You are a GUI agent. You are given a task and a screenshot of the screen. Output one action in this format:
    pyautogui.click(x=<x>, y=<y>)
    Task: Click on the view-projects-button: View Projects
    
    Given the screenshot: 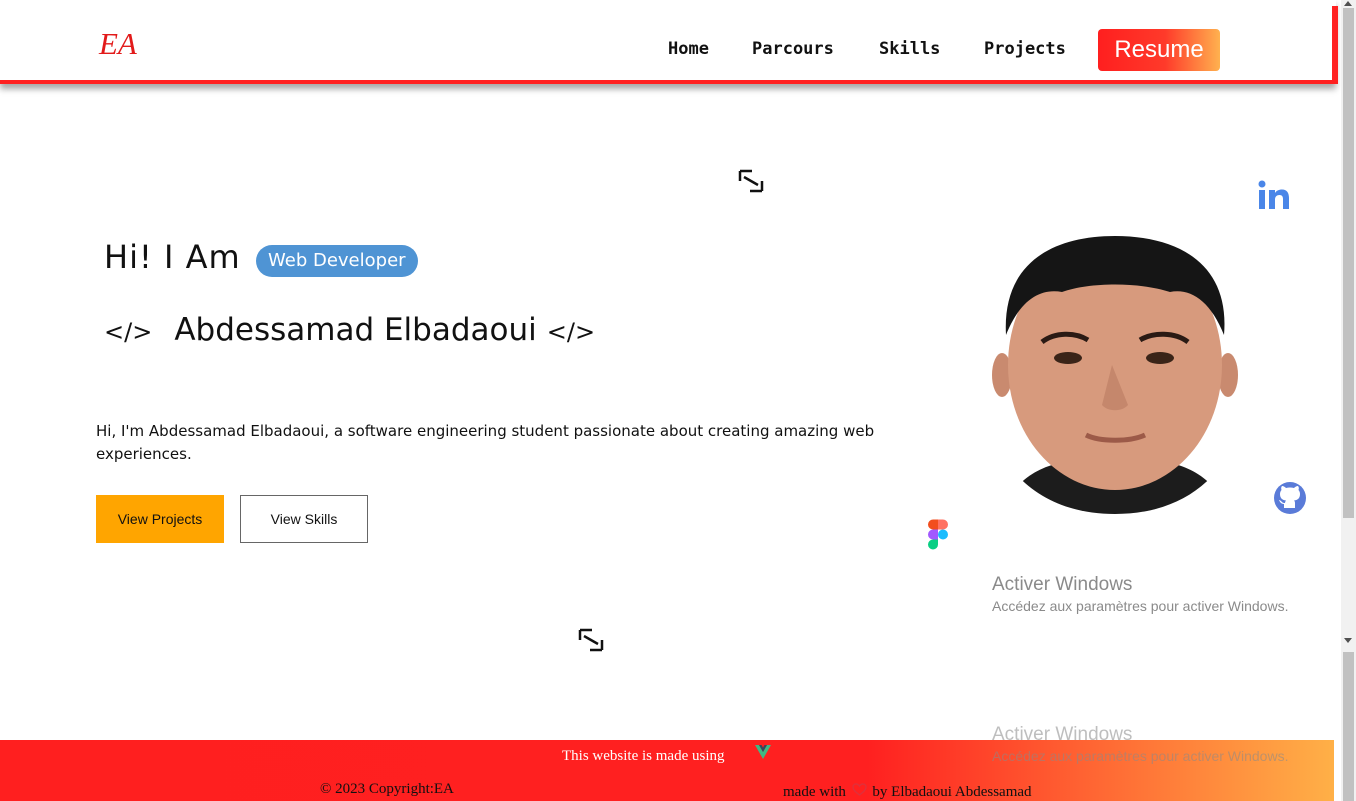 What is the action you would take?
    pyautogui.click(x=160, y=519)
    